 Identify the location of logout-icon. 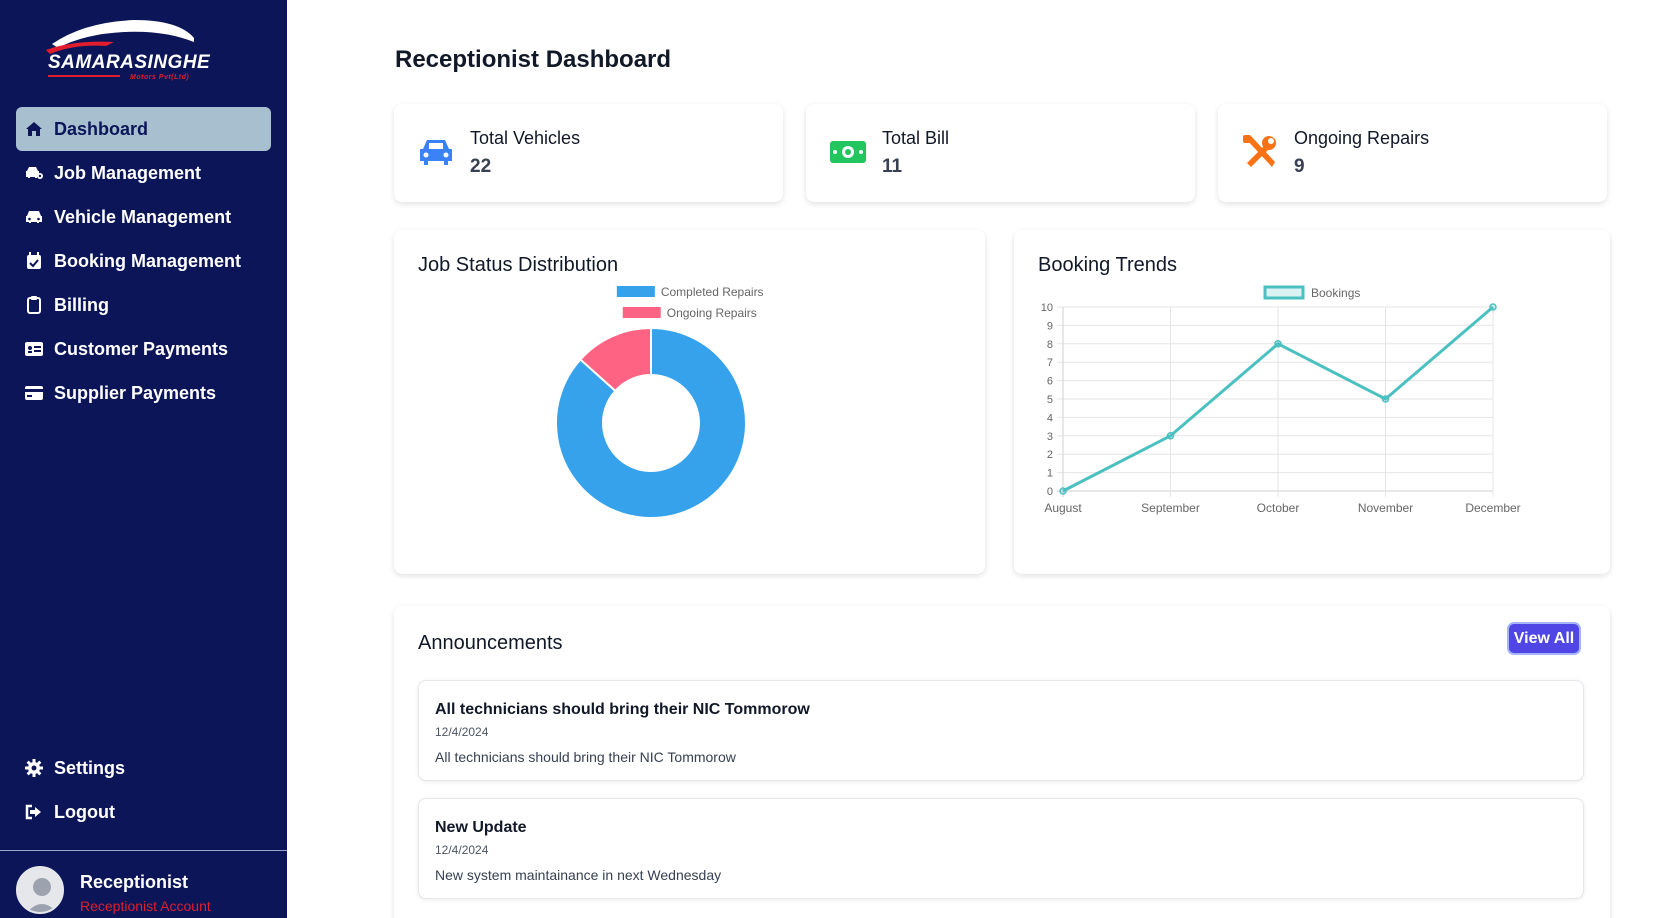
(34, 812).